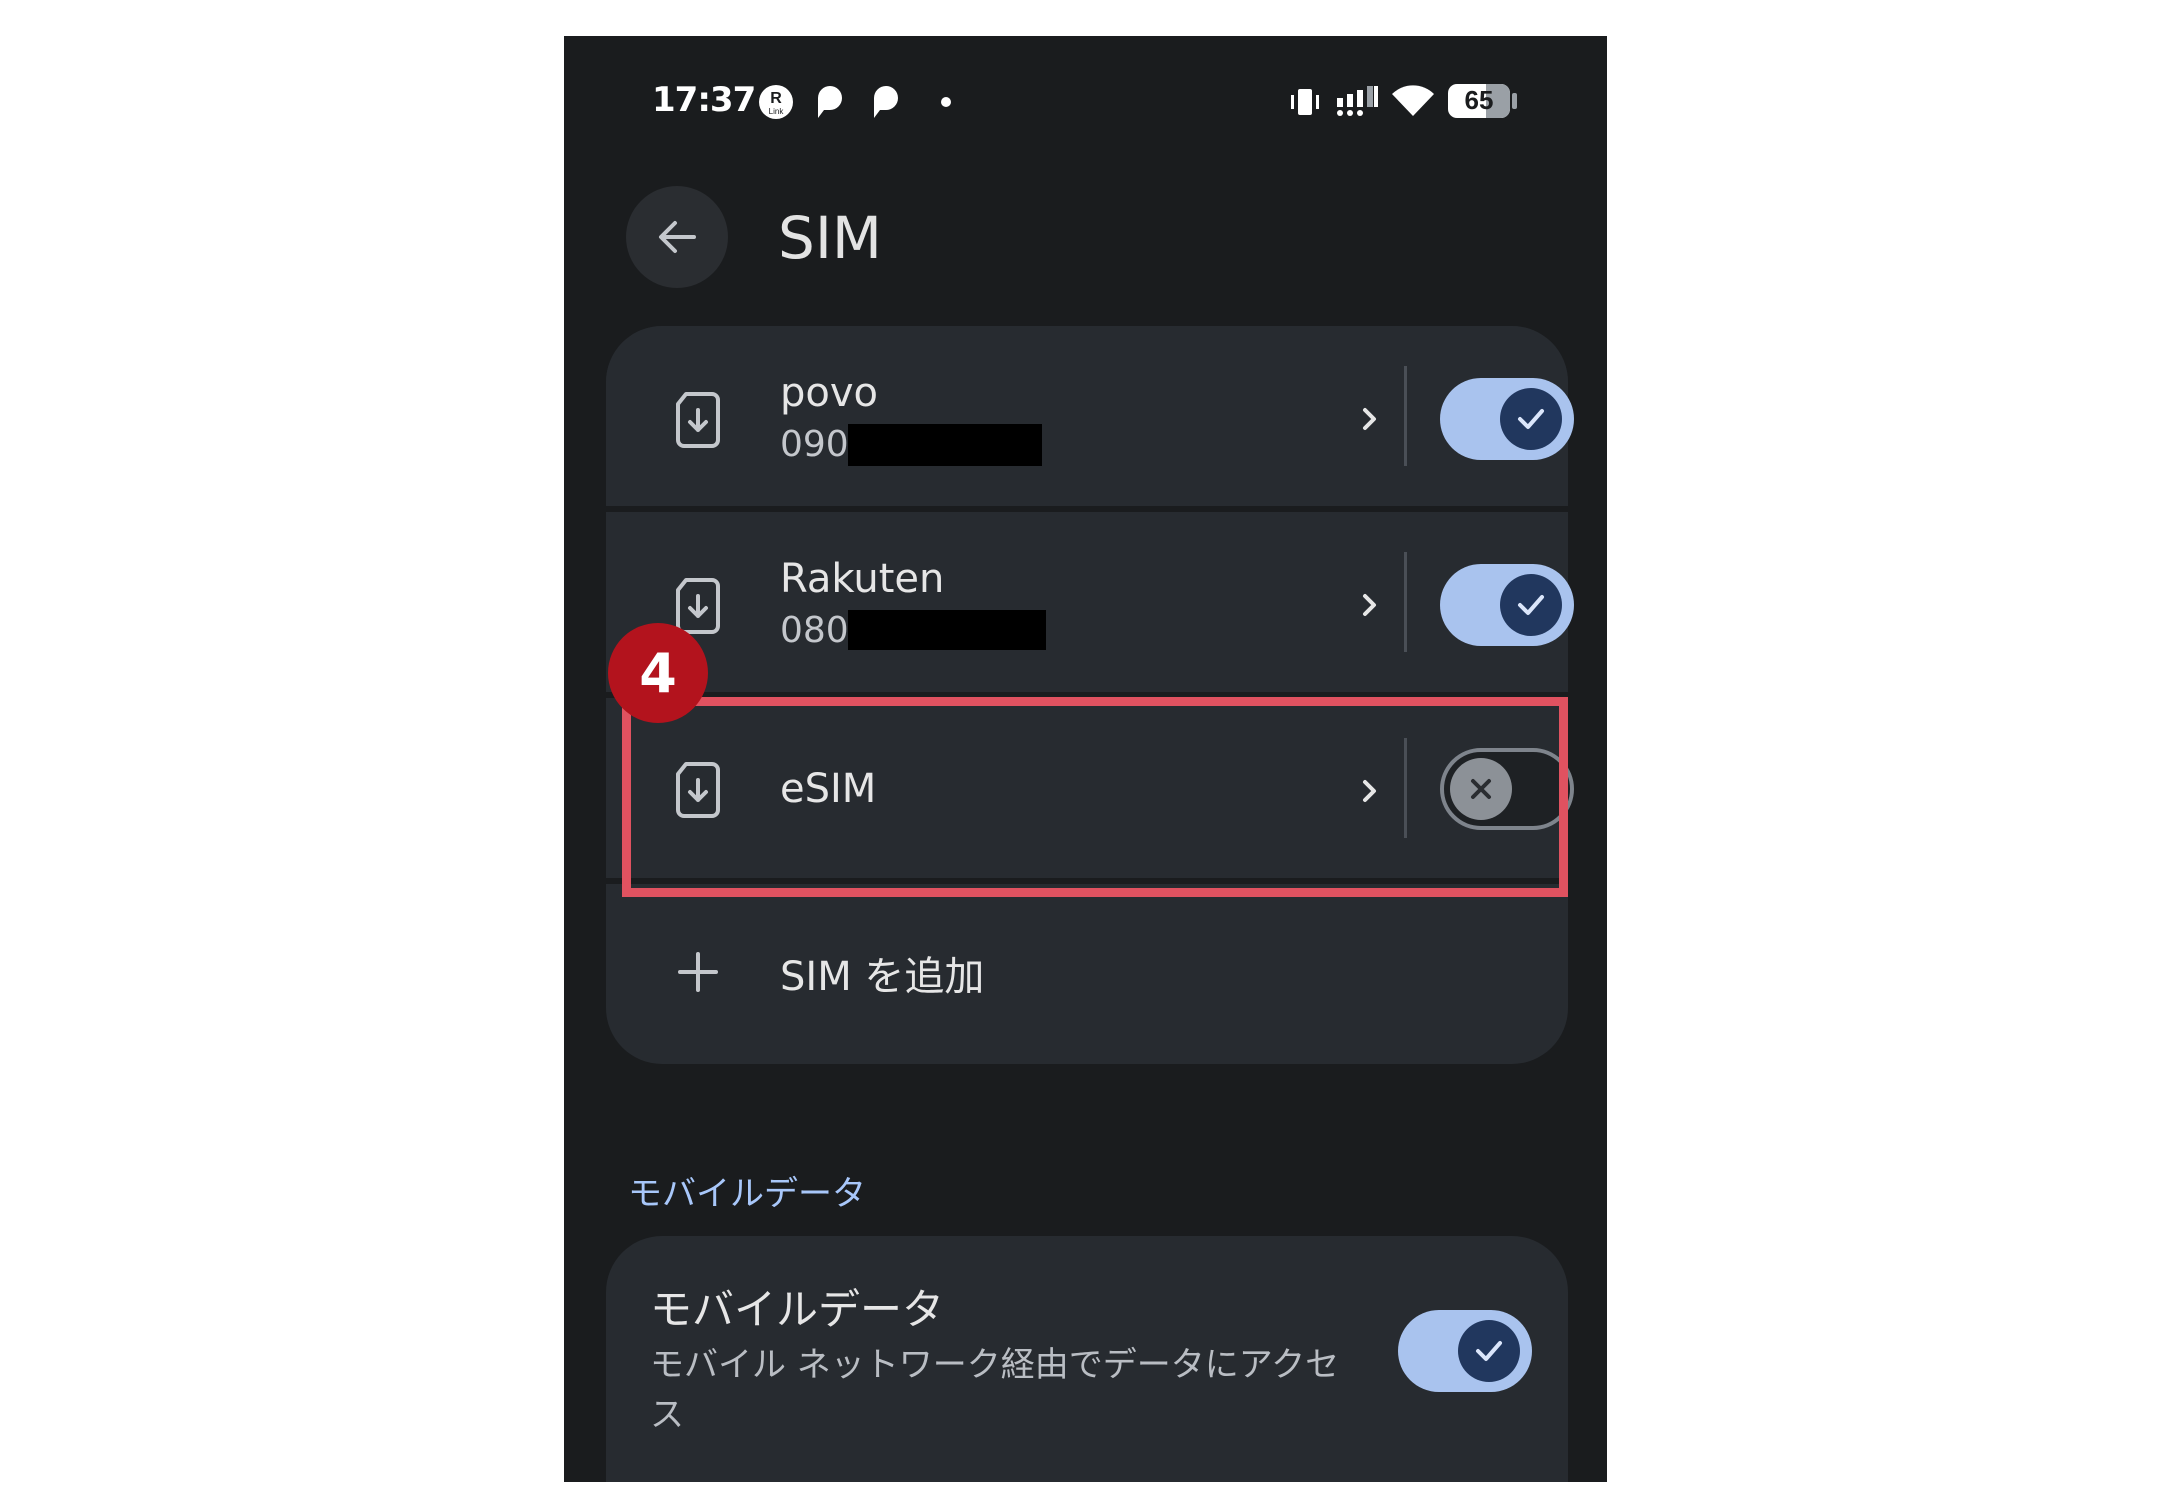 This screenshot has height=1508, width=2160. Describe the element at coordinates (1413, 100) in the screenshot. I see `wifi-icon` at that location.